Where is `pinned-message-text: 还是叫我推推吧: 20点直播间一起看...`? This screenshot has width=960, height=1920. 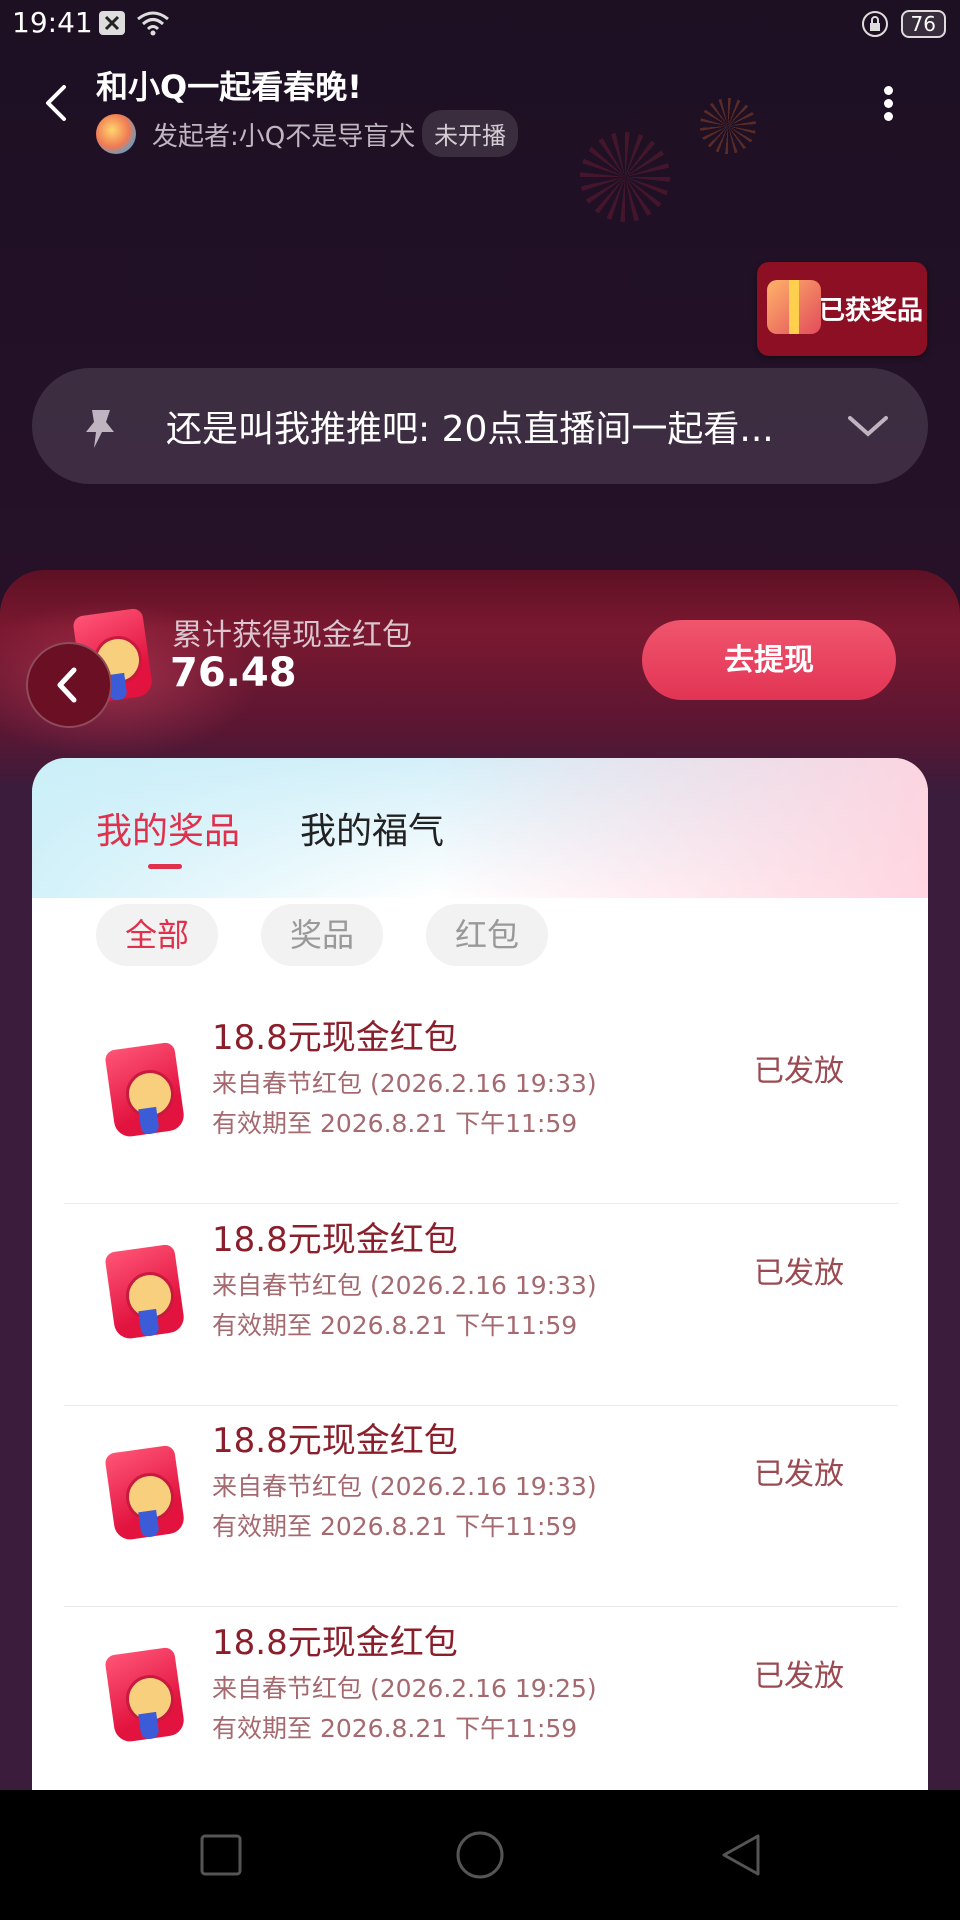
pinned-message-text: 还是叫我推推吧: 20点直播间一起看... is located at coordinates (470, 429).